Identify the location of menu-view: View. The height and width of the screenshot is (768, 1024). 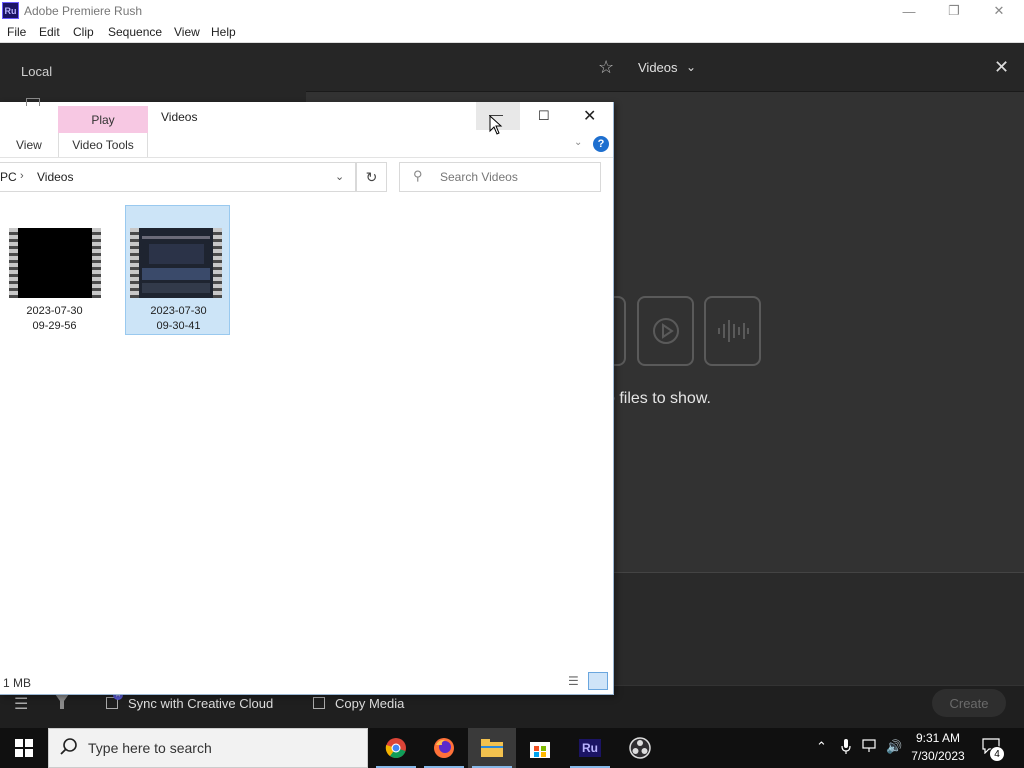
(187, 32).